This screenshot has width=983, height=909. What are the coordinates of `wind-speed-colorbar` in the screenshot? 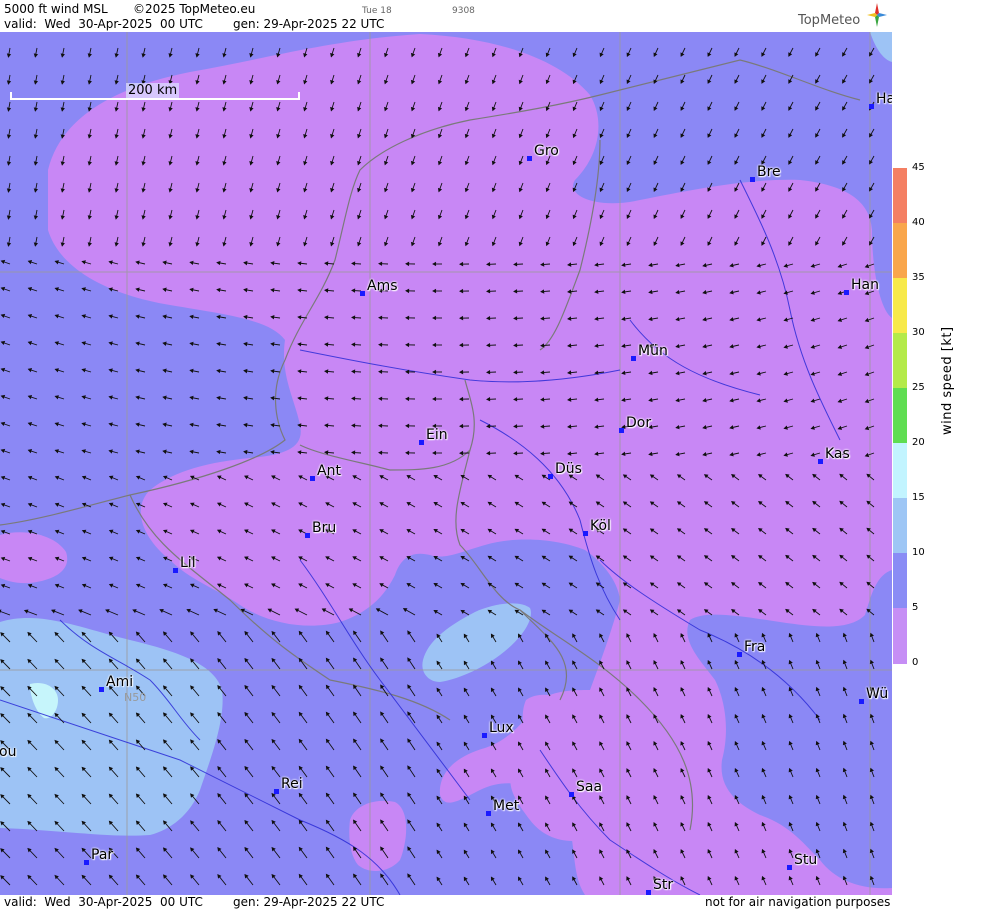 It's located at (900, 416).